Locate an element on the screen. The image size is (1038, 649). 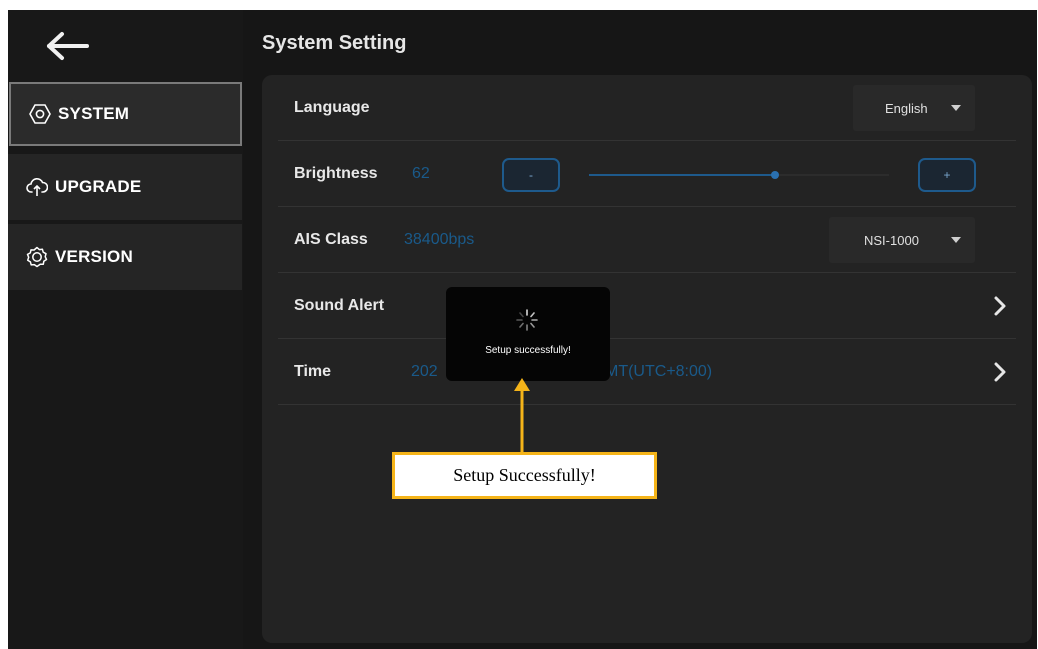
brightness-slider is located at coordinates (739, 175).